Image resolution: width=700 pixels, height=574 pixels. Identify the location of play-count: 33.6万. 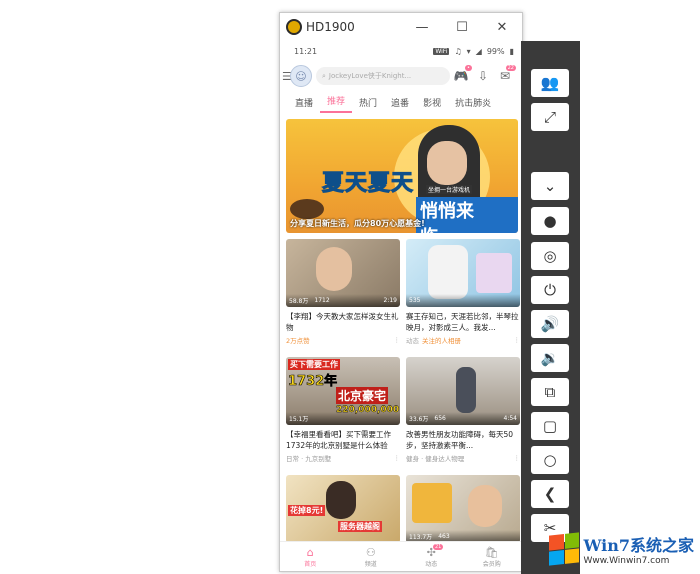
(419, 419).